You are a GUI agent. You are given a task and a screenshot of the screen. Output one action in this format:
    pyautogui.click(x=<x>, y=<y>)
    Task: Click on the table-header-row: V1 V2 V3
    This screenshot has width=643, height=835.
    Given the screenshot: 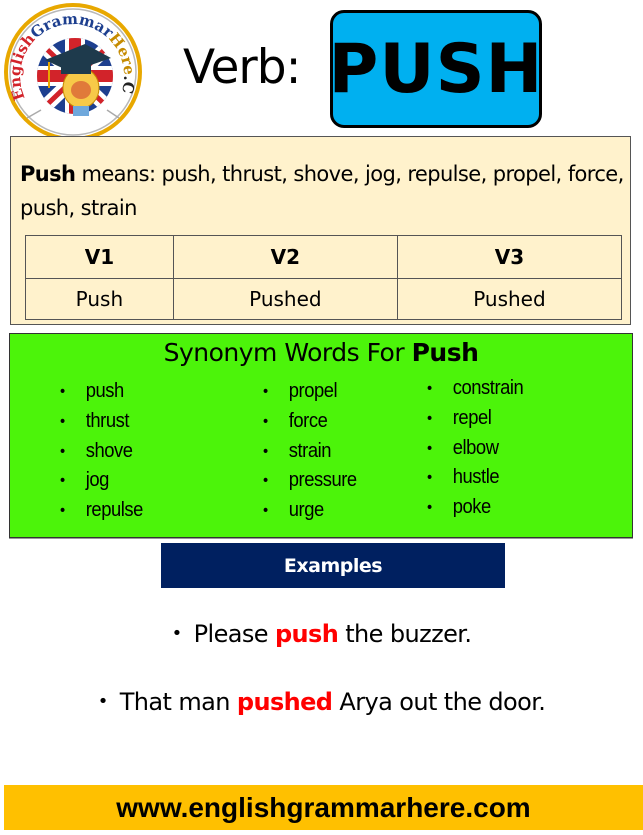 What is the action you would take?
    pyautogui.click(x=324, y=257)
    